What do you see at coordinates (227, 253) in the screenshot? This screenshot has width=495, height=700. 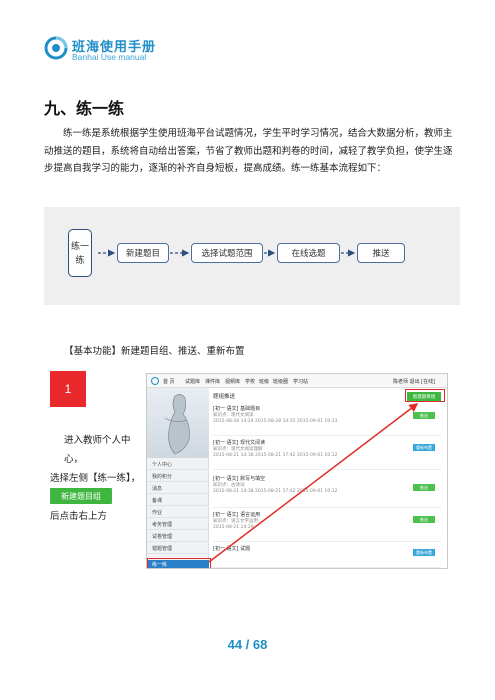 I see `flow-node-select-range: 选择试题范围` at bounding box center [227, 253].